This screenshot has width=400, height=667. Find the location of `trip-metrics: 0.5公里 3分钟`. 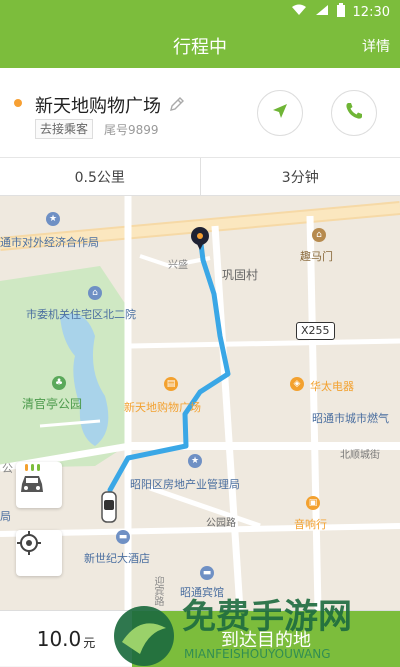

trip-metrics: 0.5公里 3分钟 is located at coordinates (200, 177).